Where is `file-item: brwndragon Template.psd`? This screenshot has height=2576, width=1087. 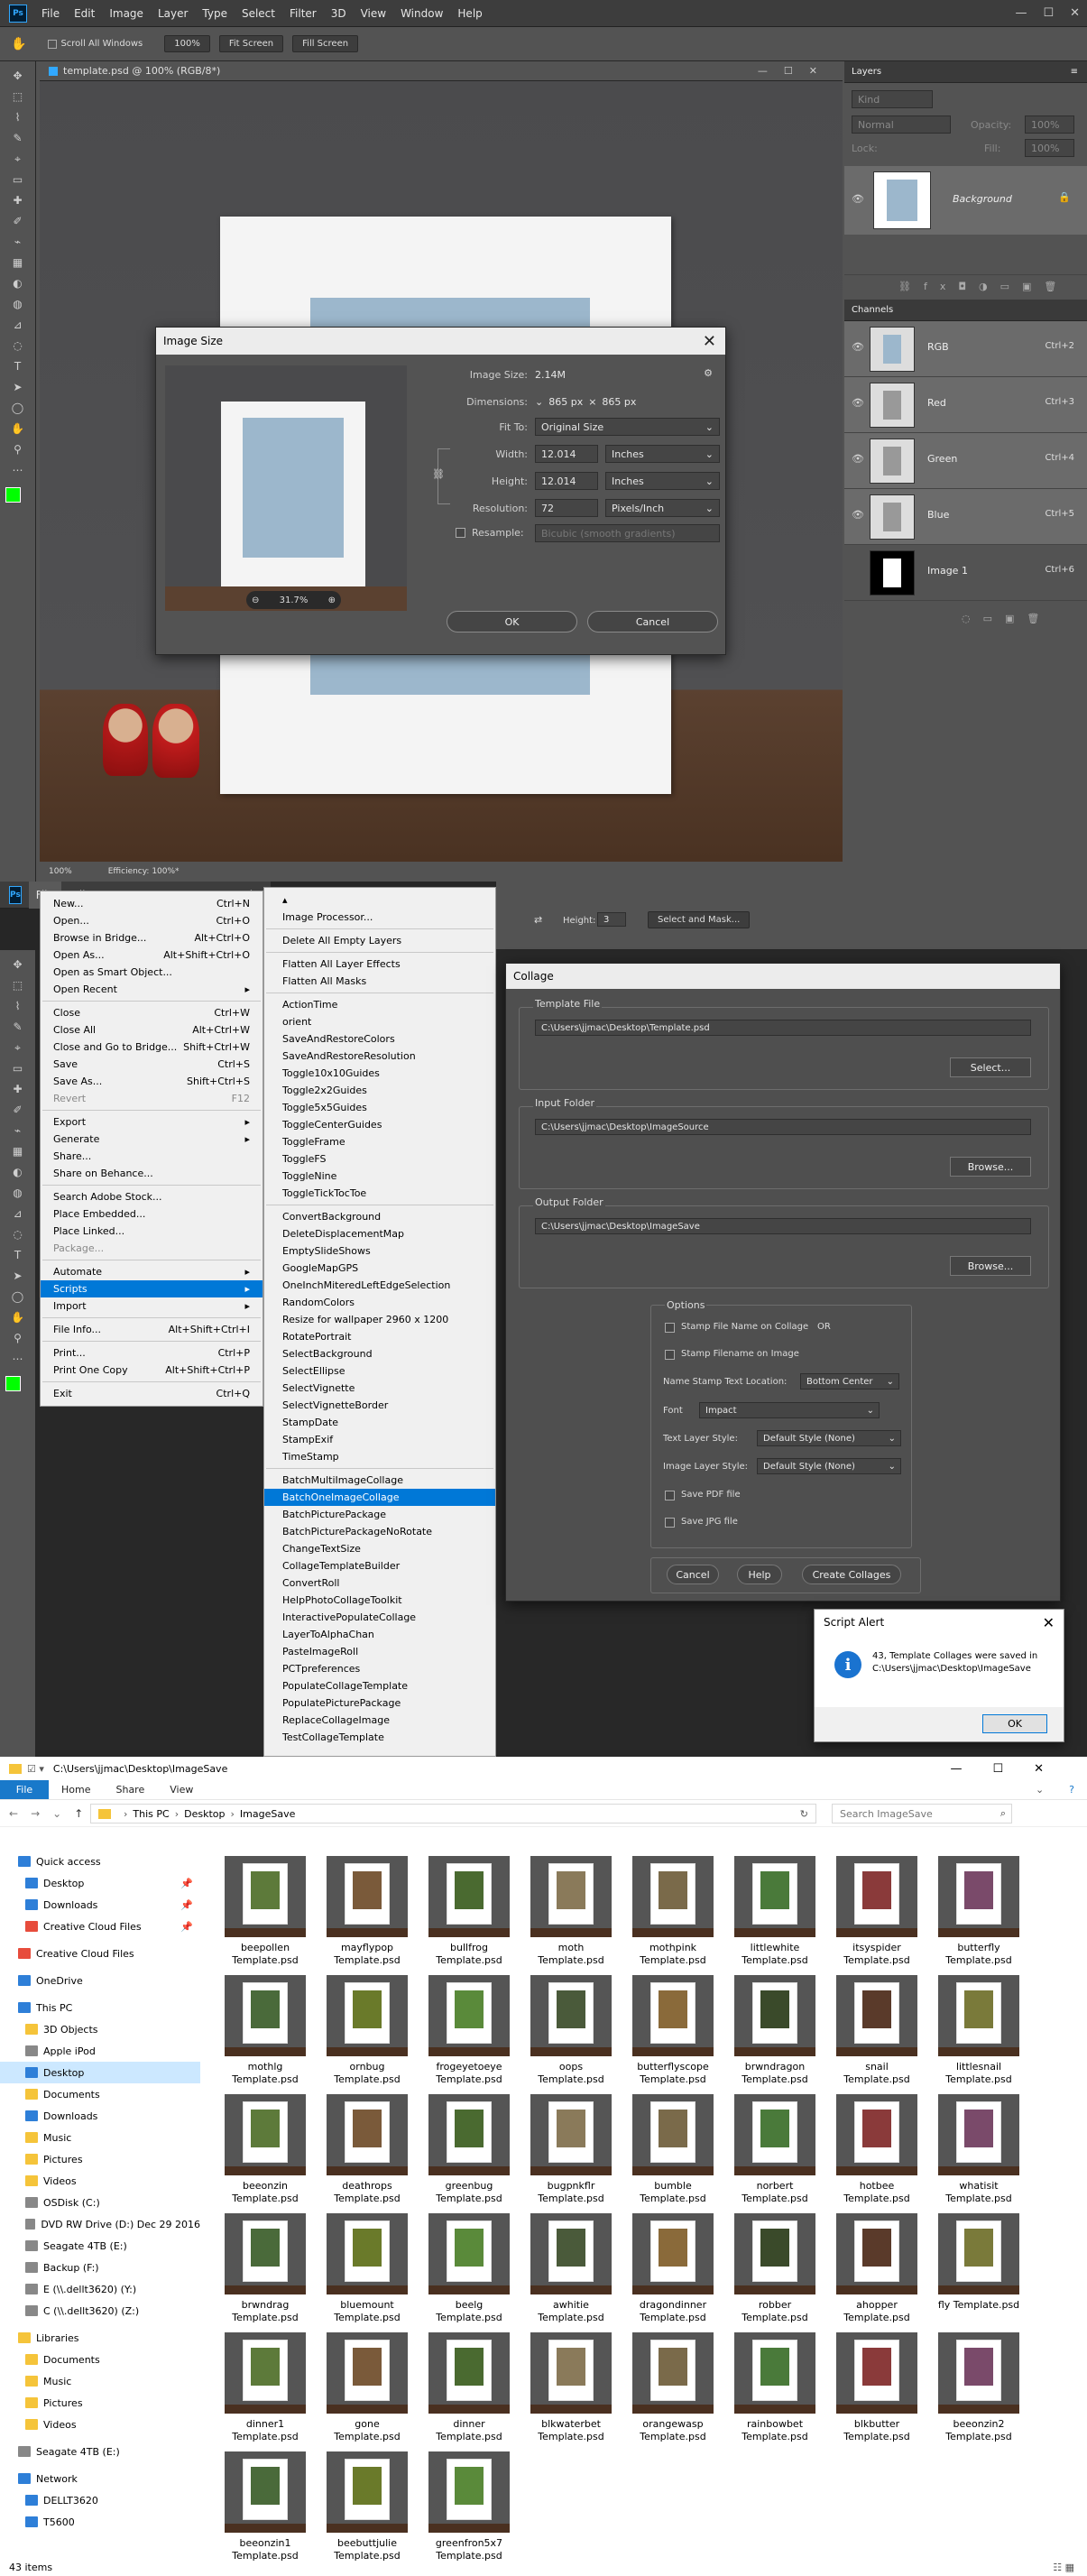
file-item: brwndragon Template.psd is located at coordinates (774, 2030).